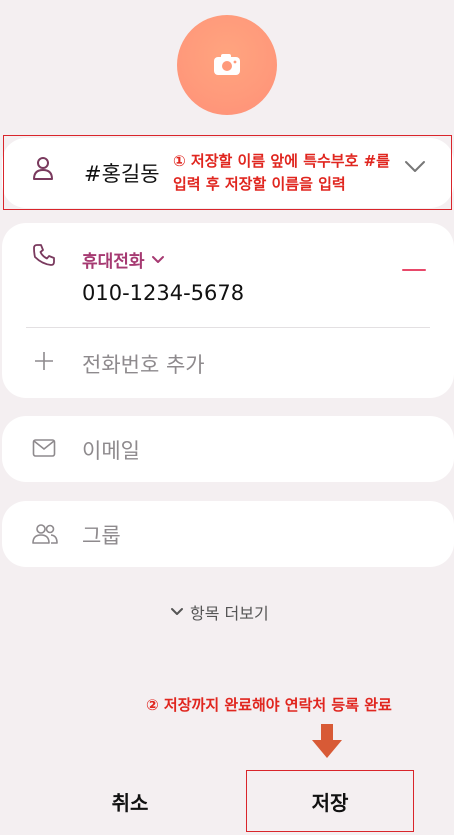 The image size is (454, 835). What do you see at coordinates (228, 534) in the screenshot?
I see `group-card: 그룹` at bounding box center [228, 534].